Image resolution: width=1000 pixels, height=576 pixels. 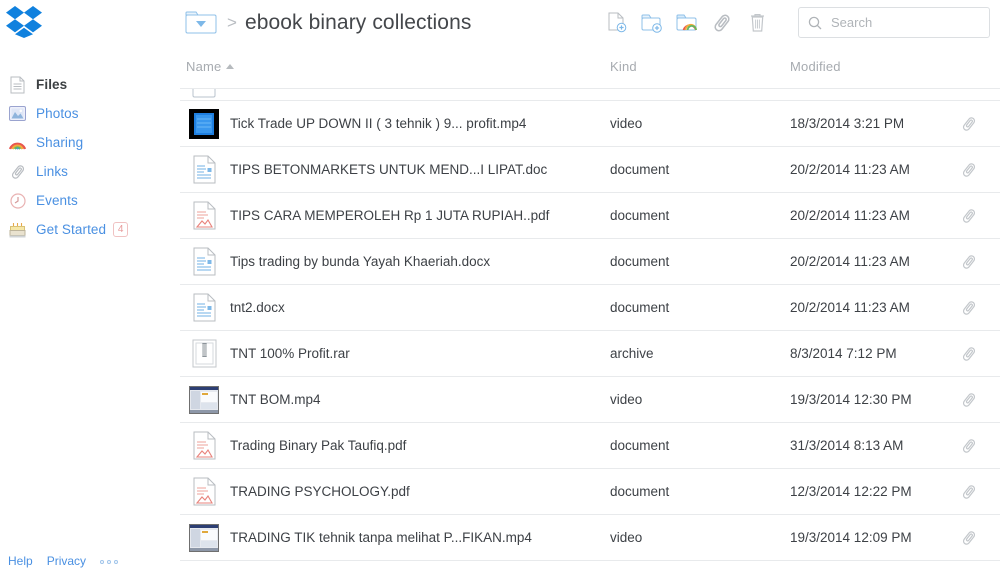 I want to click on file-name: TNT 100% Profit.rar, so click(x=290, y=353).